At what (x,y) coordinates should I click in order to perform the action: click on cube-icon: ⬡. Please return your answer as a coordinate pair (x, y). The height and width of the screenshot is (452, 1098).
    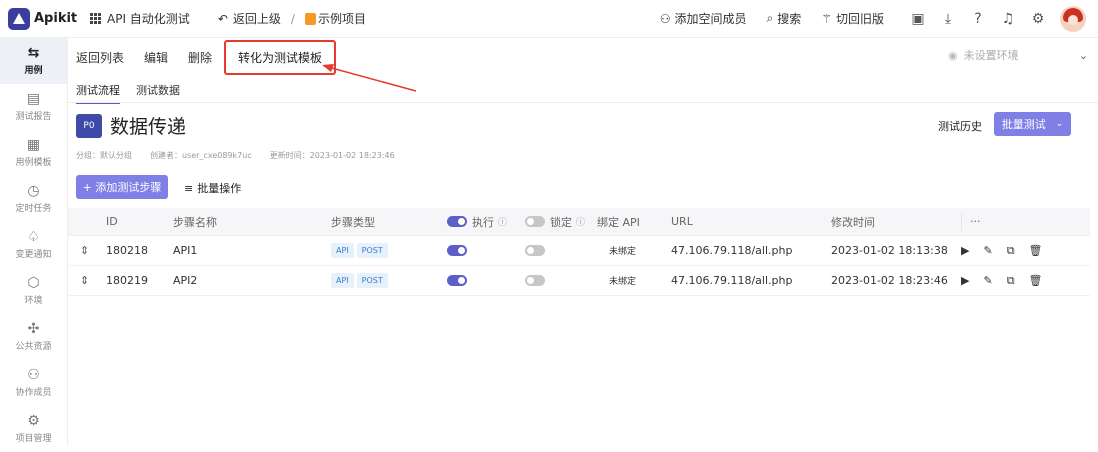
    Looking at the image, I should click on (33, 283).